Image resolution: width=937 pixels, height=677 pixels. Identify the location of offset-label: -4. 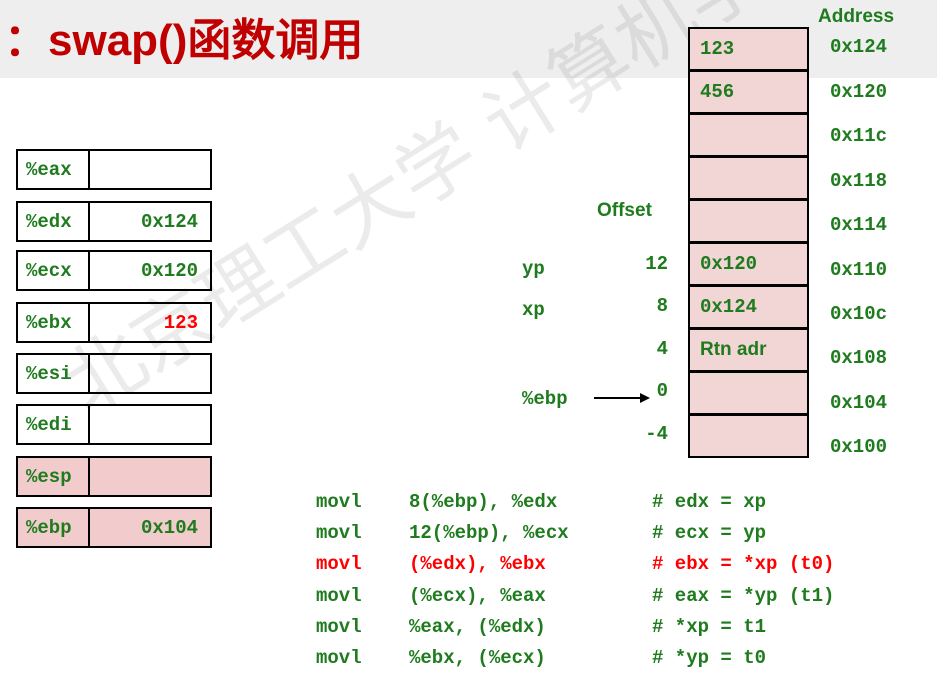
(656, 434).